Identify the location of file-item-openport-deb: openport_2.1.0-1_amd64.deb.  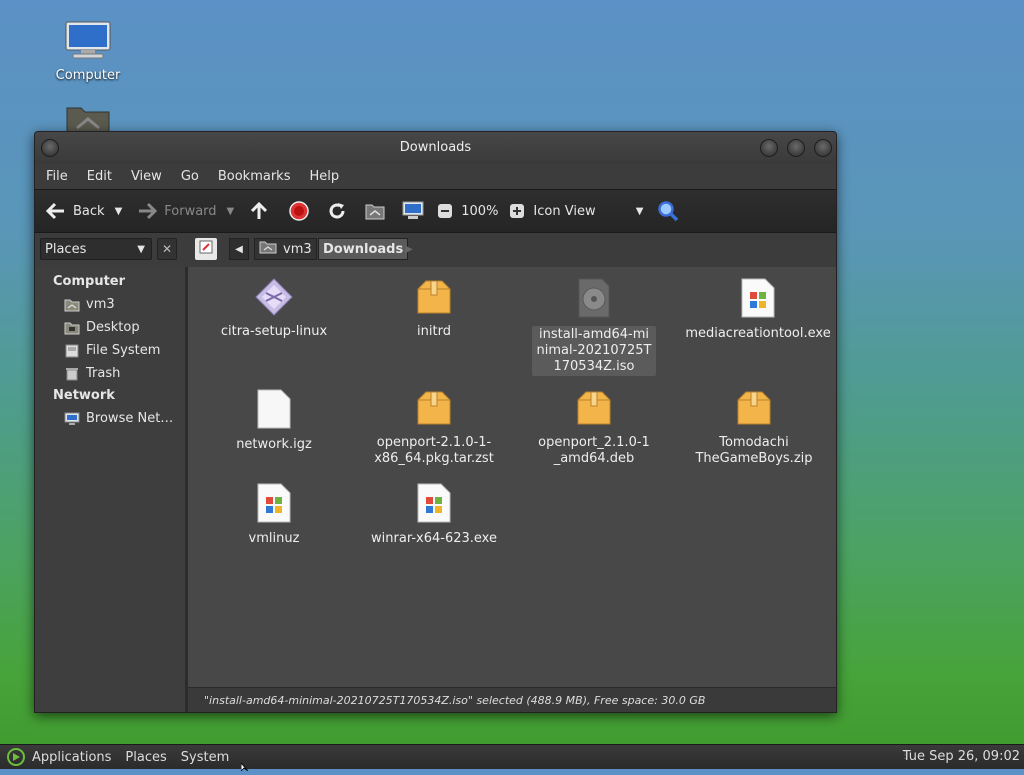
(594, 427).